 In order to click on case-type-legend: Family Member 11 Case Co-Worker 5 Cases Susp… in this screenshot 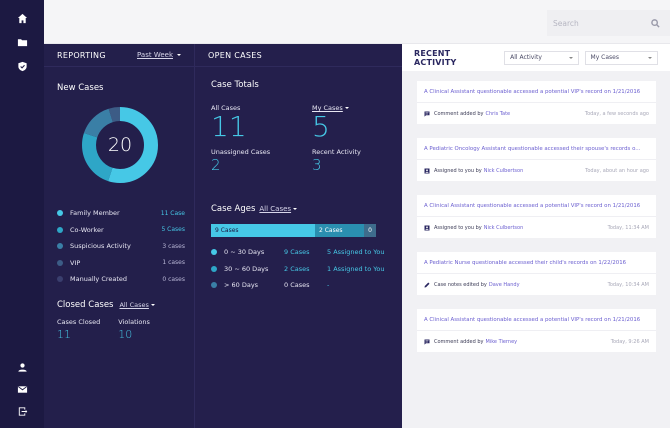, I will do `click(121, 246)`.